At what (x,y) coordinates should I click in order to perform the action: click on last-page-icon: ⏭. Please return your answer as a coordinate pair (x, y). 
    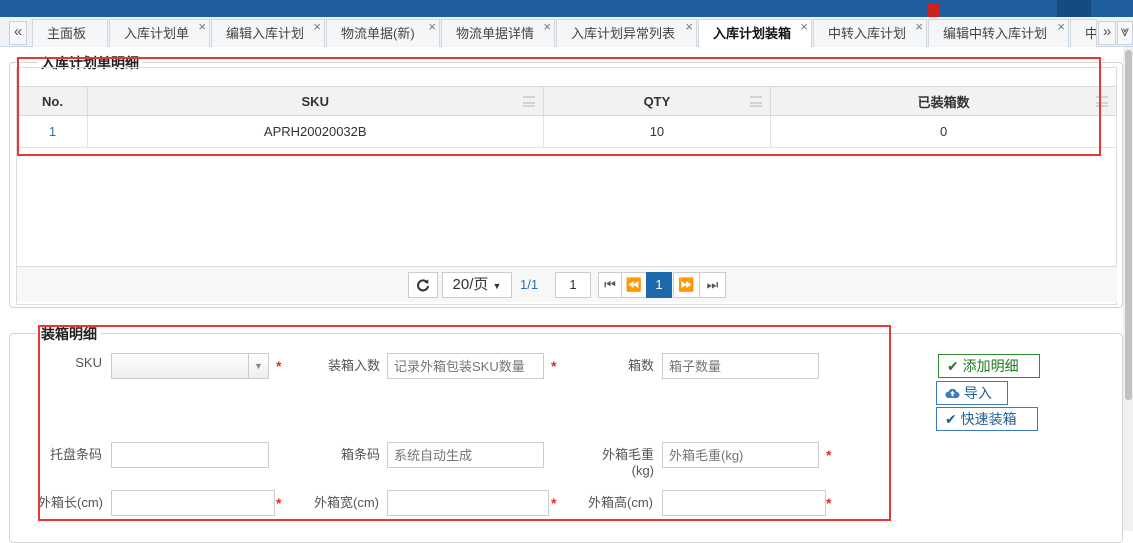
    Looking at the image, I should click on (712, 284).